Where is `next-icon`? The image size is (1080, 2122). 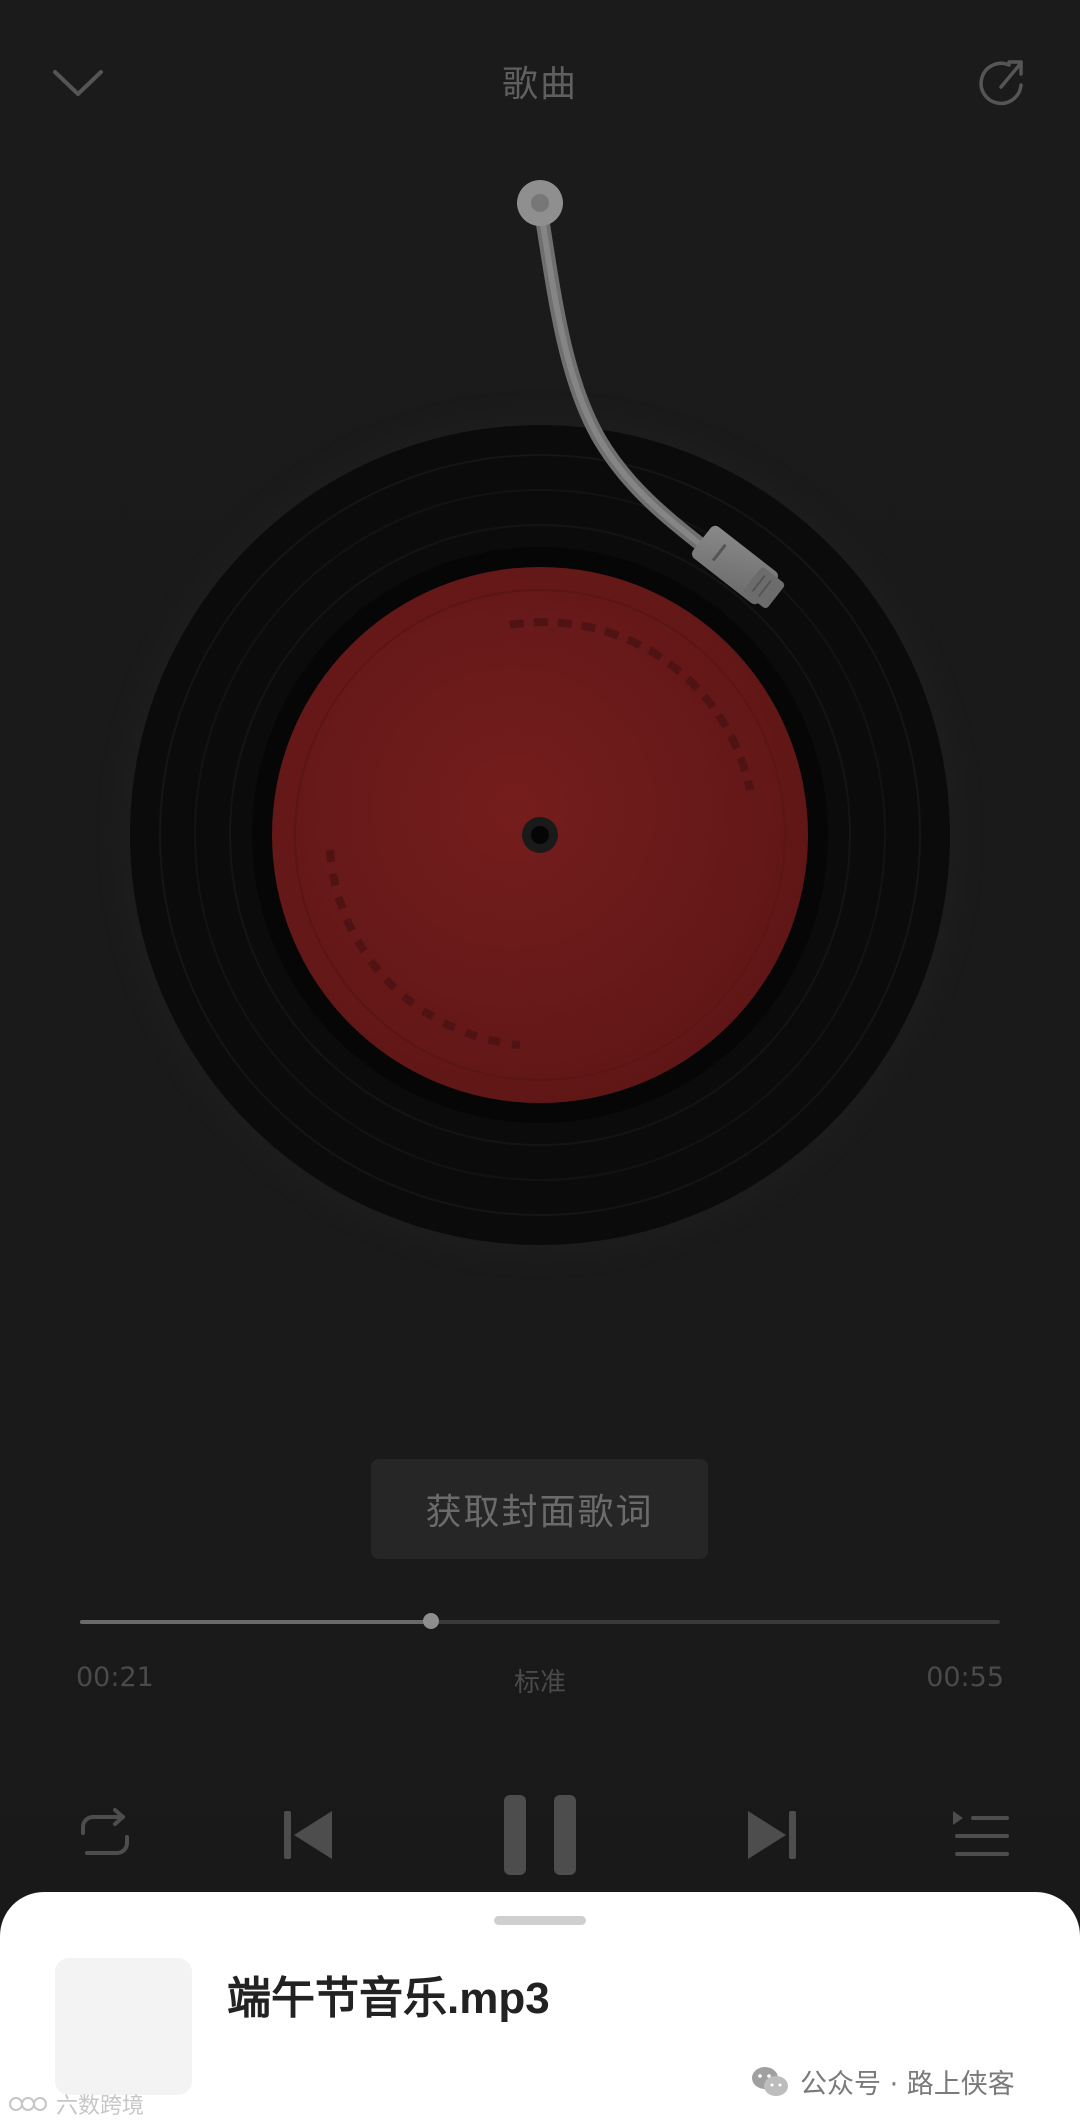
next-icon is located at coordinates (772, 1835).